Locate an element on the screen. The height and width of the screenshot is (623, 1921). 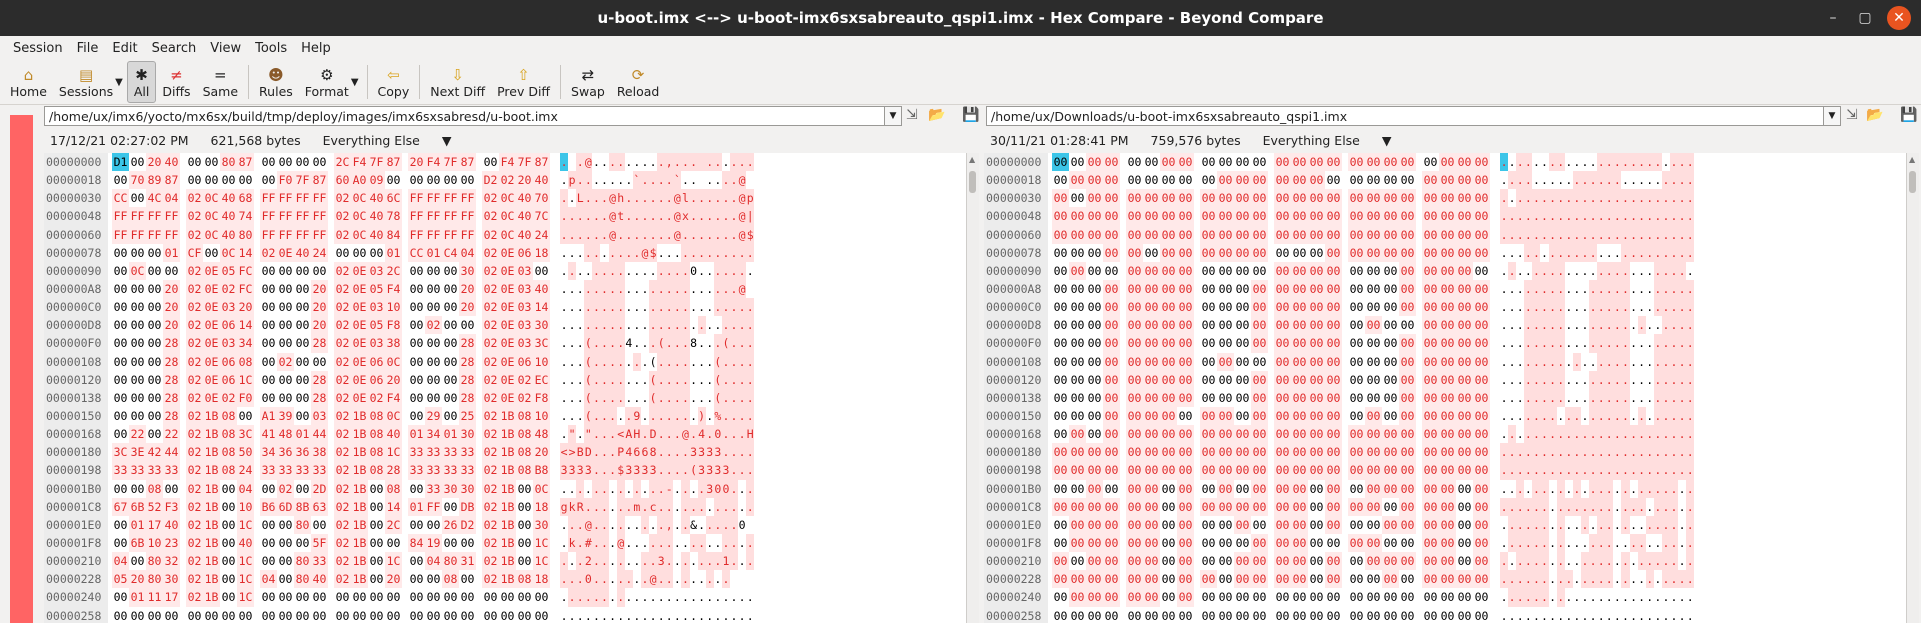
hex-byte: 33 is located at coordinates (302, 470).